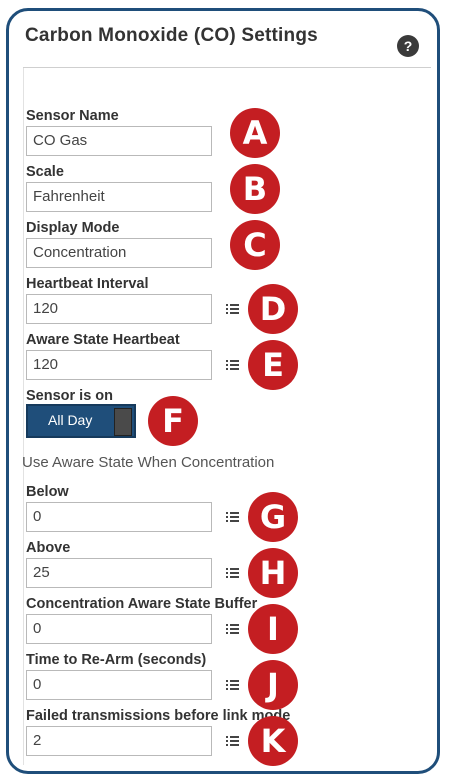 This screenshot has width=450, height=783. I want to click on heartbeat-interval-input: 120, so click(119, 309).